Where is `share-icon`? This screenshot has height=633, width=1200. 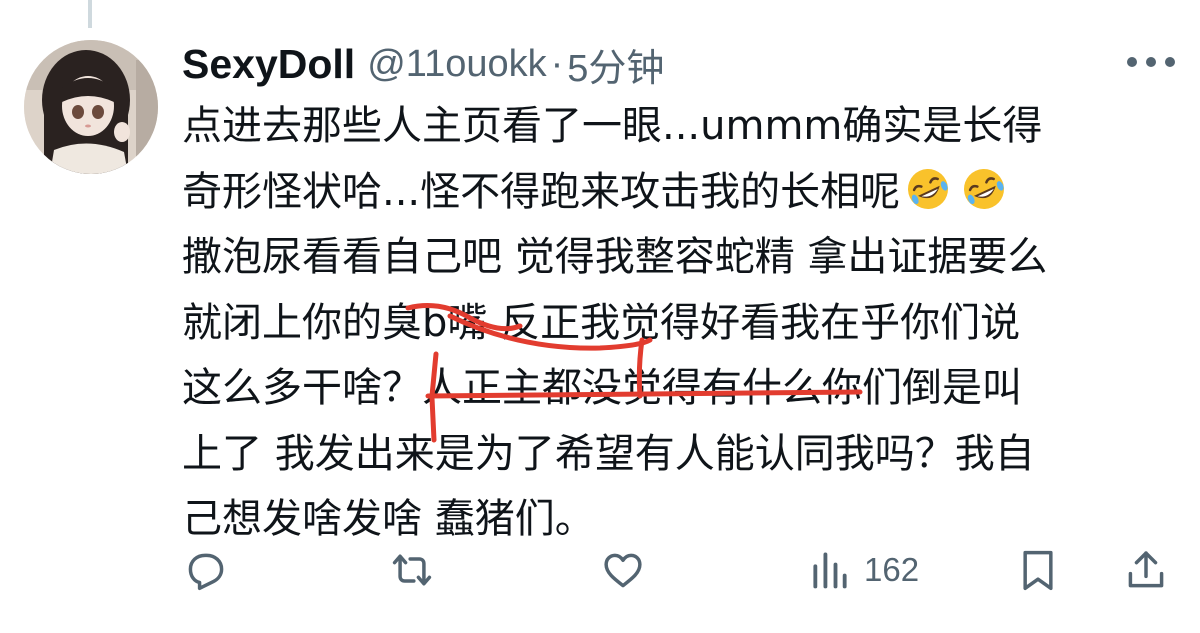
share-icon is located at coordinates (1146, 569).